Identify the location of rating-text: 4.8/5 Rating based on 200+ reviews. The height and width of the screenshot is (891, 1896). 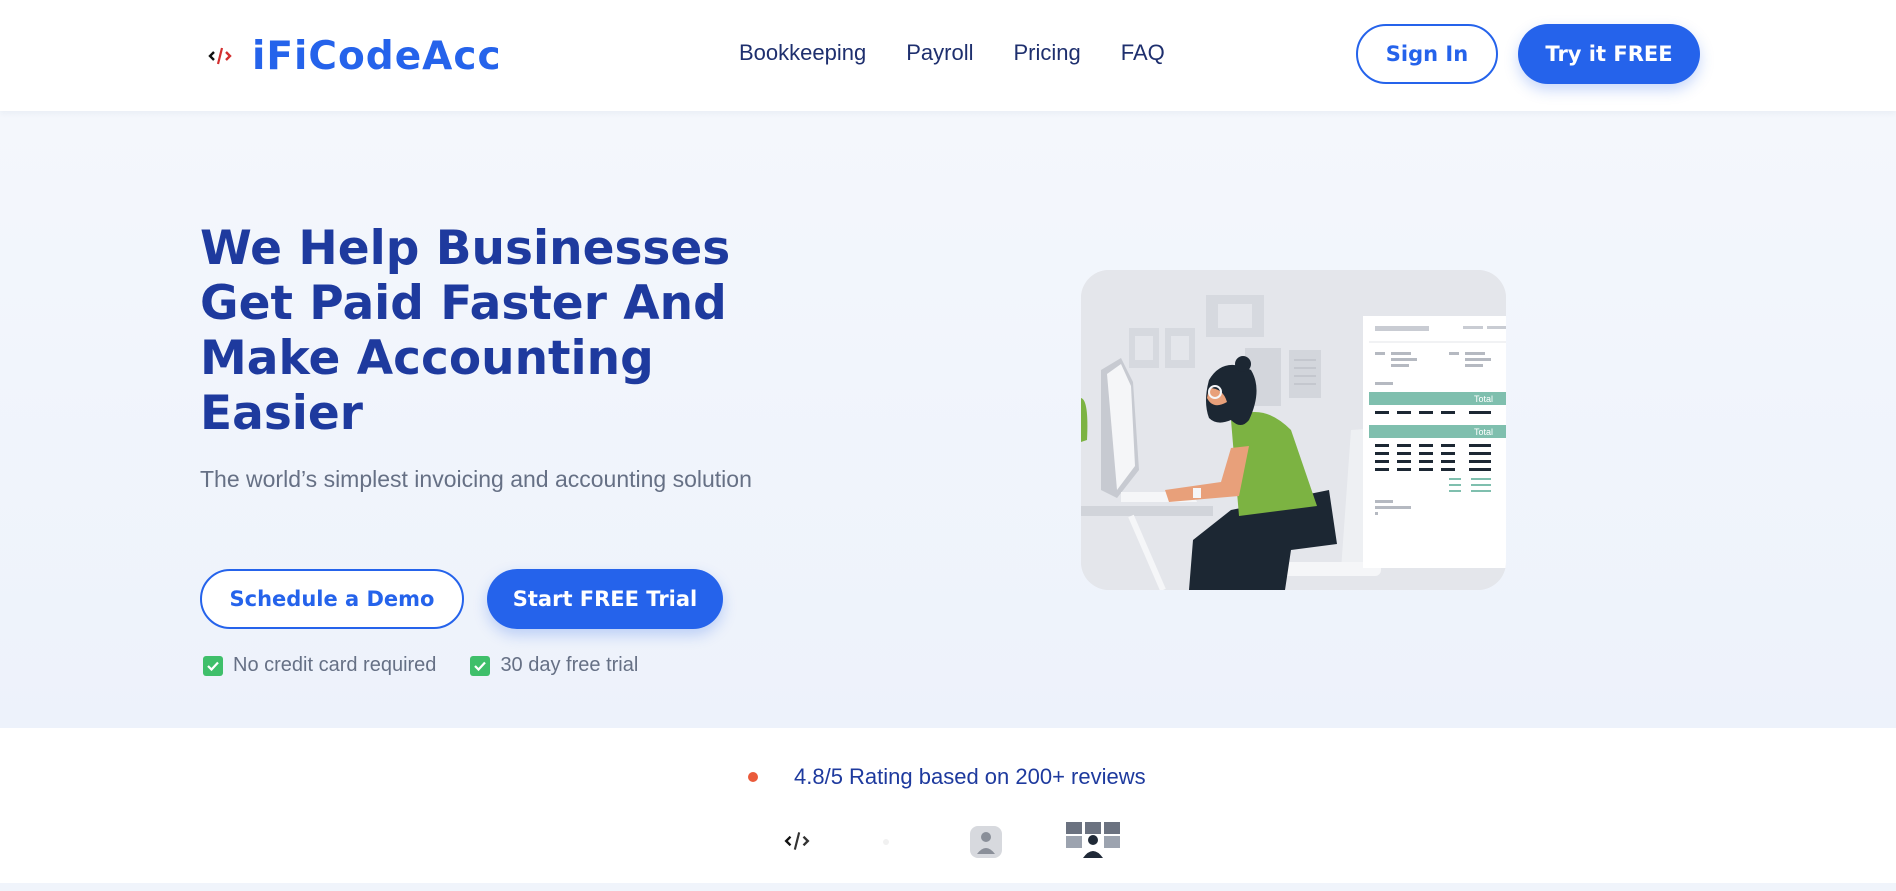
(970, 776).